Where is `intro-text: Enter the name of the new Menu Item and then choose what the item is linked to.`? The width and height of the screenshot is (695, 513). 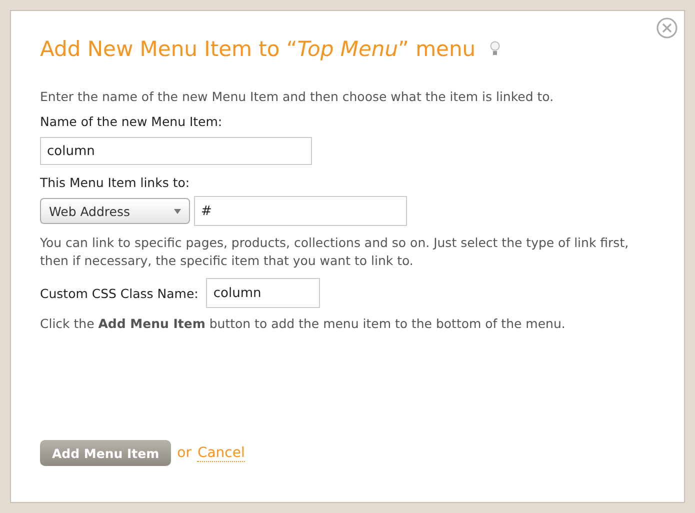 intro-text: Enter the name of the new Menu Item and then choose what the item is linked to. is located at coordinates (297, 96).